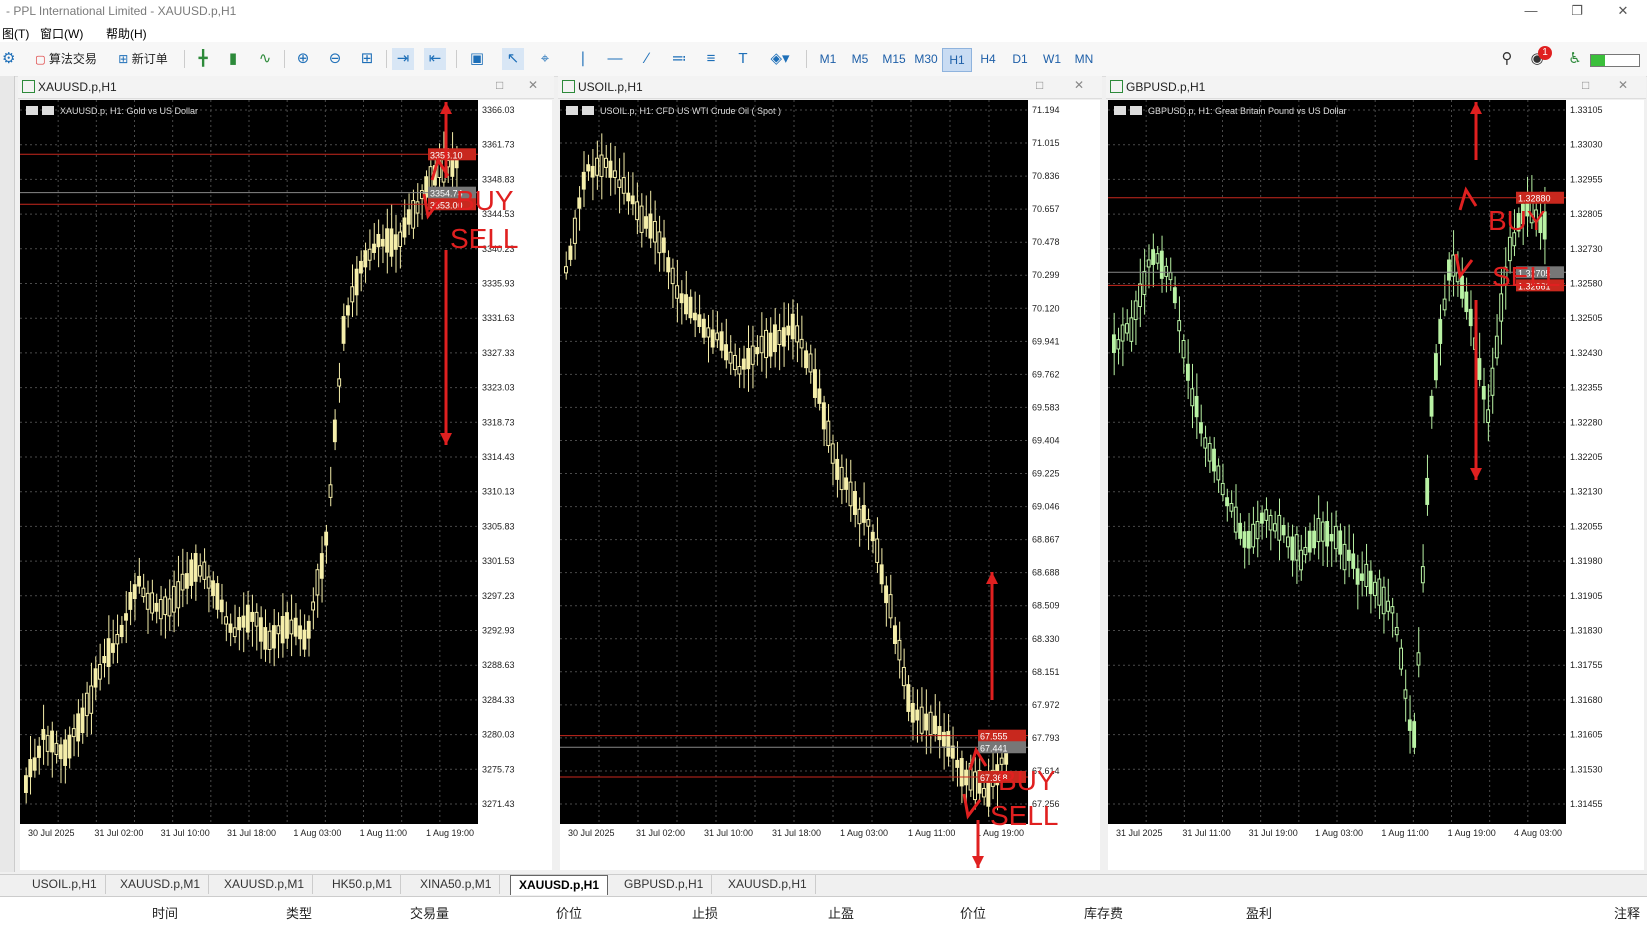 This screenshot has height=934, width=1647. Describe the element at coordinates (1586, 110) in the screenshot. I see `price-tick-label: 1.33105` at that location.